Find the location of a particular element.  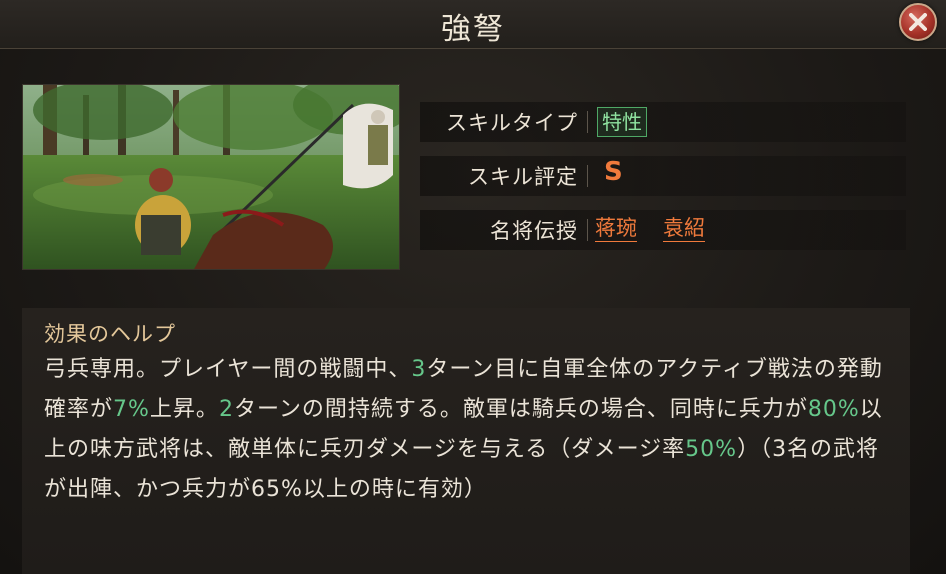

teaching-general-label: 名将伝授 is located at coordinates (534, 231).